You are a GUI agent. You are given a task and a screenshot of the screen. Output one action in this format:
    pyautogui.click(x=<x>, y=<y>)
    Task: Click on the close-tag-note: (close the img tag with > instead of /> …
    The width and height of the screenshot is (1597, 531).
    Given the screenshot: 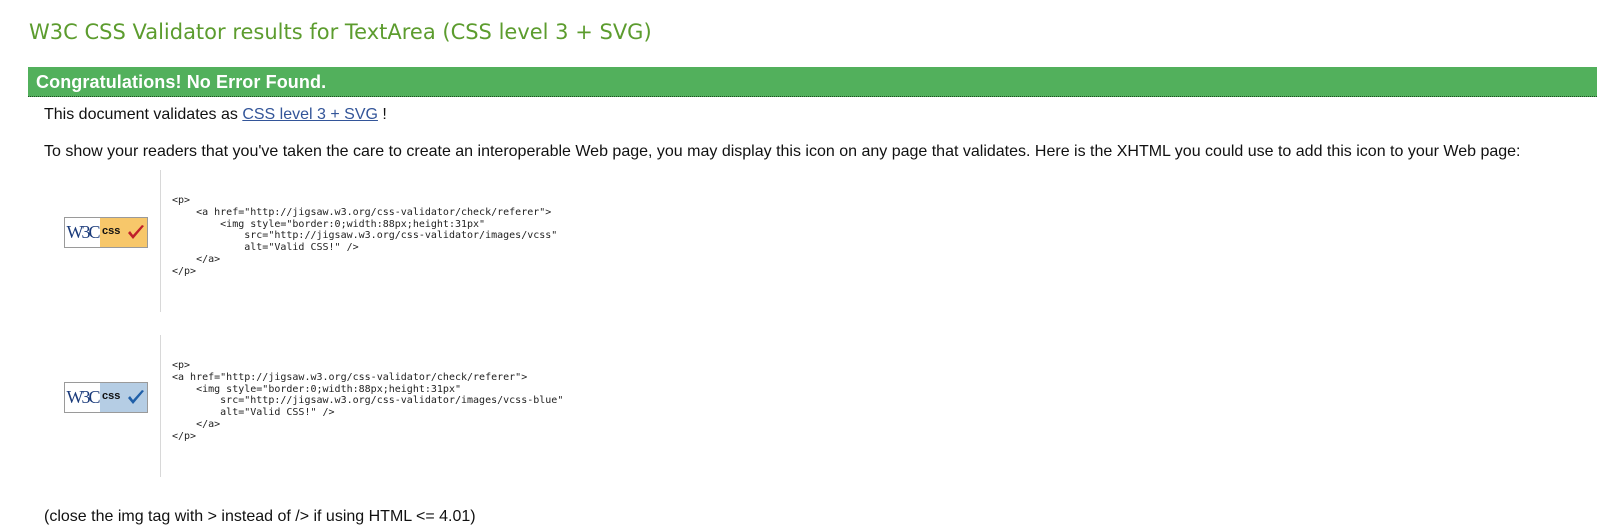 What is the action you would take?
    pyautogui.click(x=260, y=516)
    